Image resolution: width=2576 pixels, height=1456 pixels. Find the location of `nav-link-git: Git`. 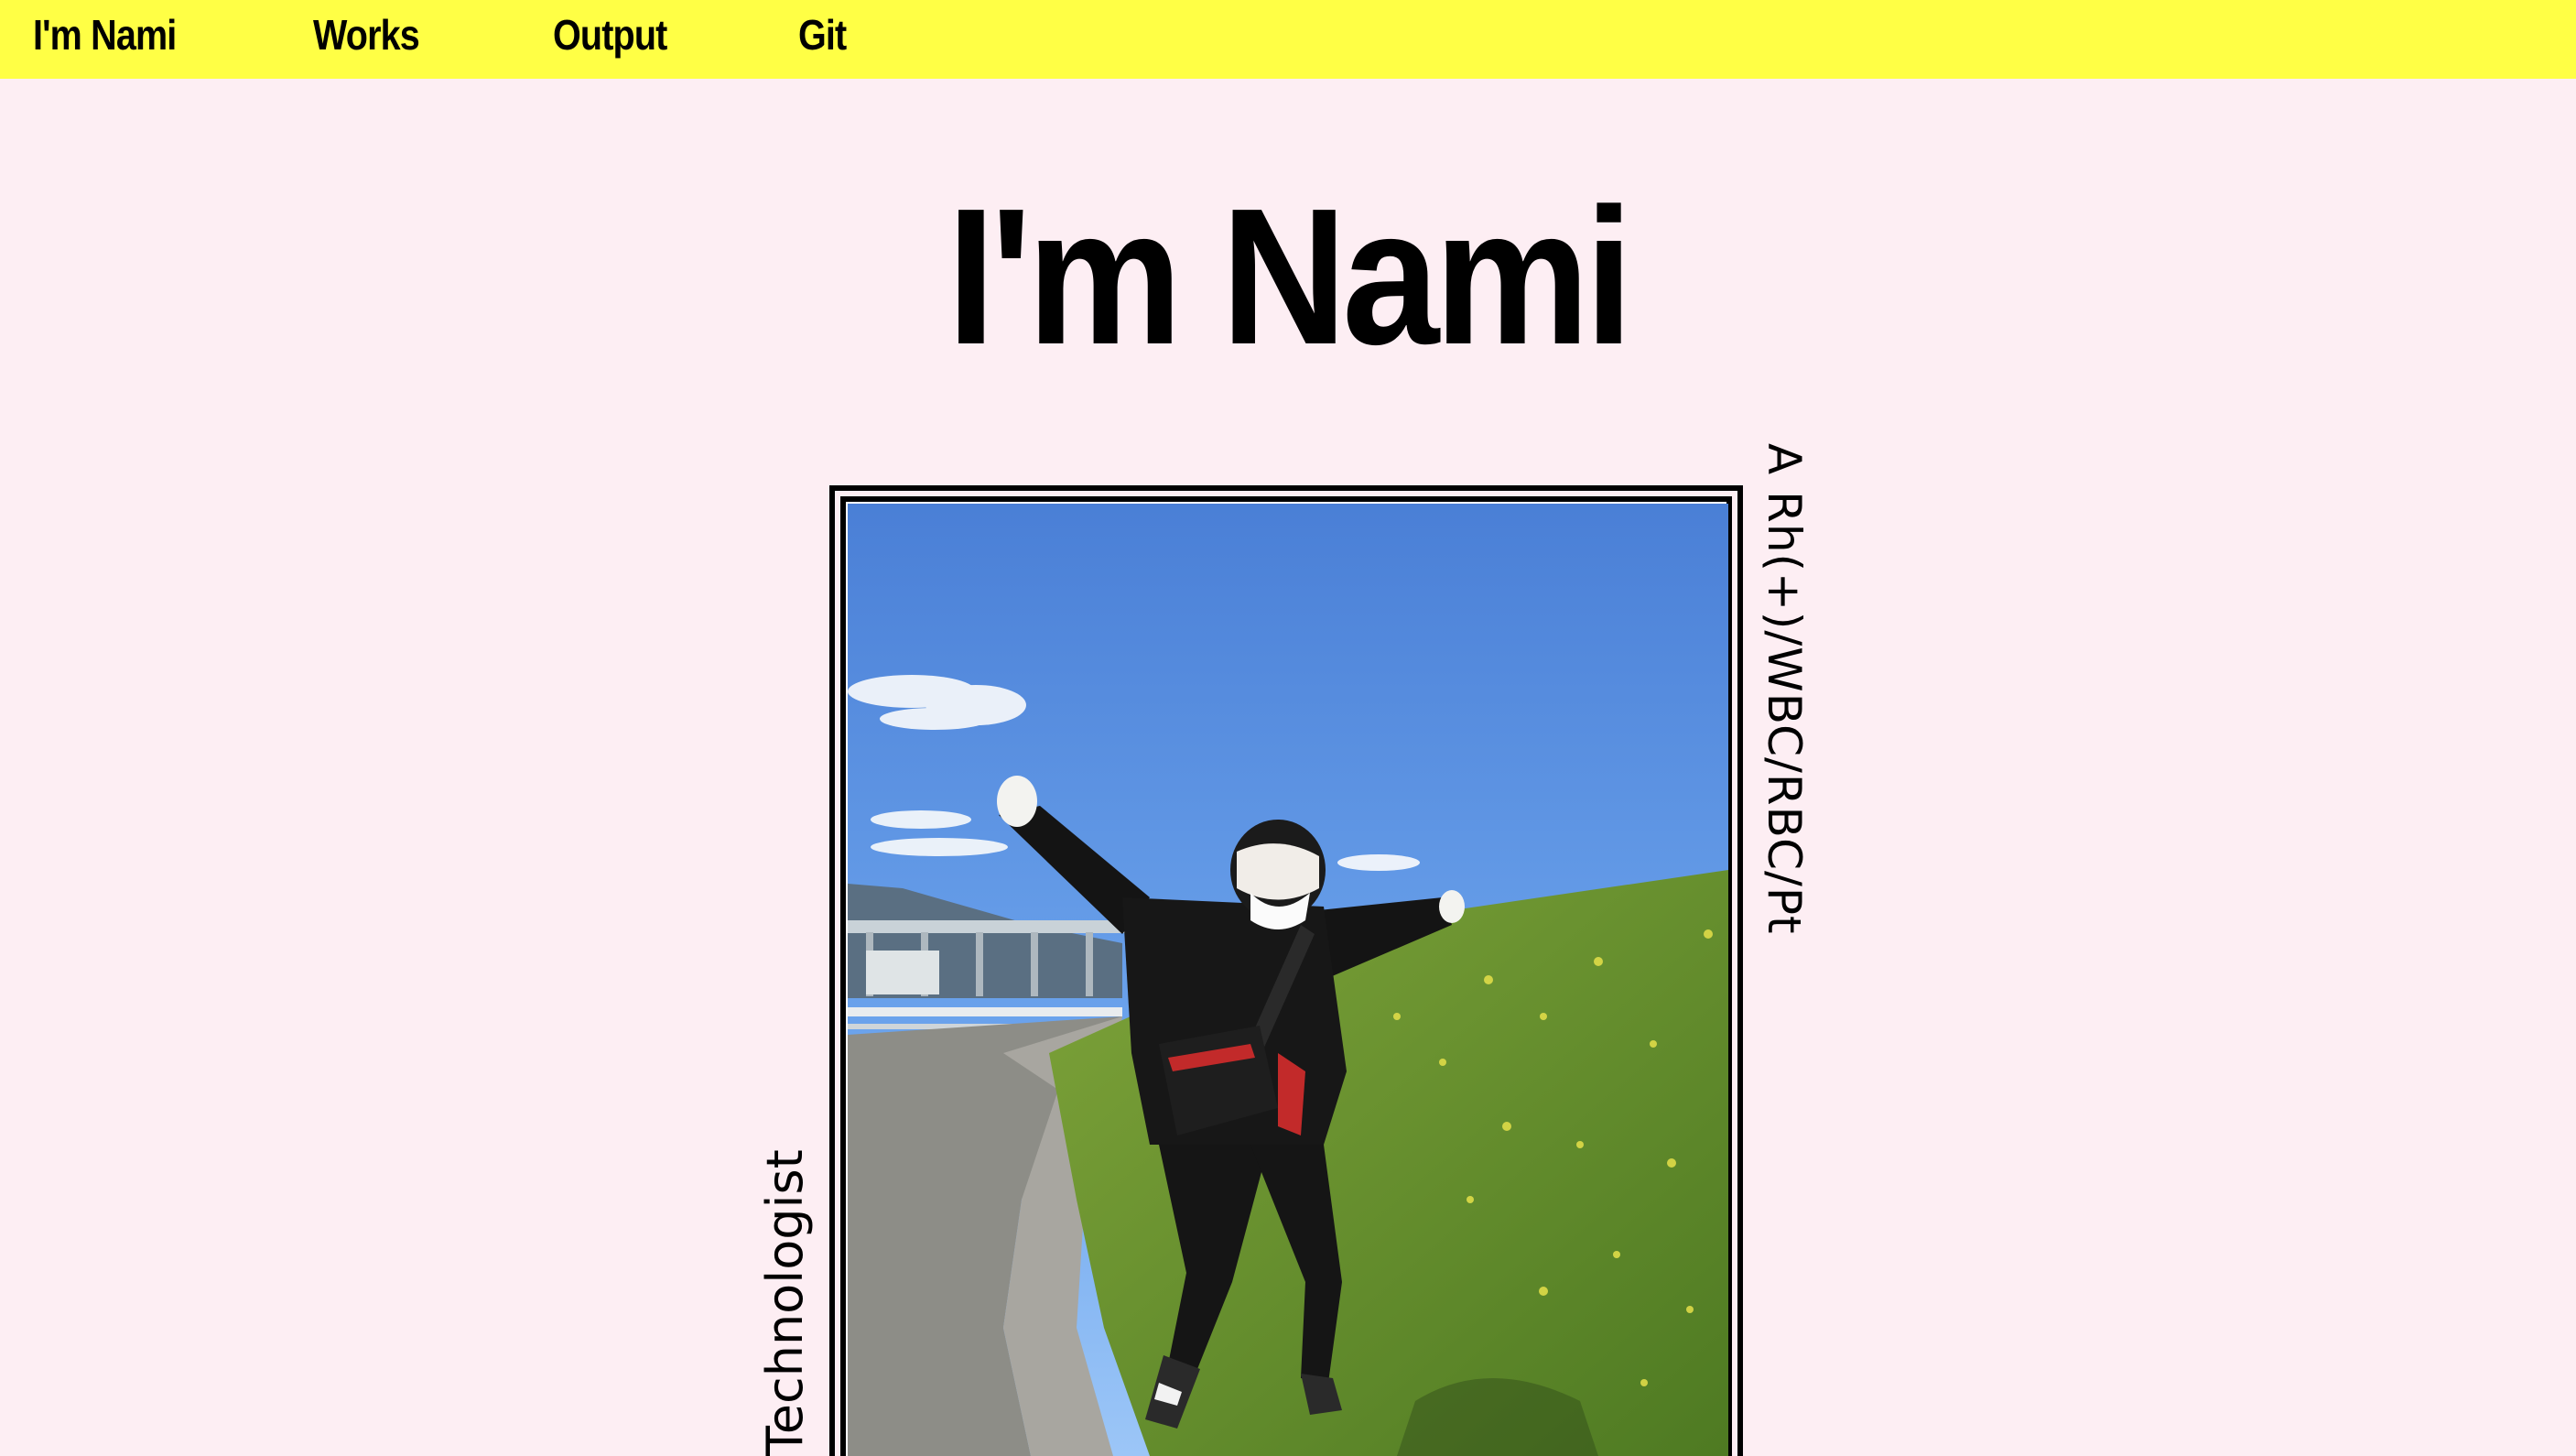

nav-link-git: Git is located at coordinates (823, 39).